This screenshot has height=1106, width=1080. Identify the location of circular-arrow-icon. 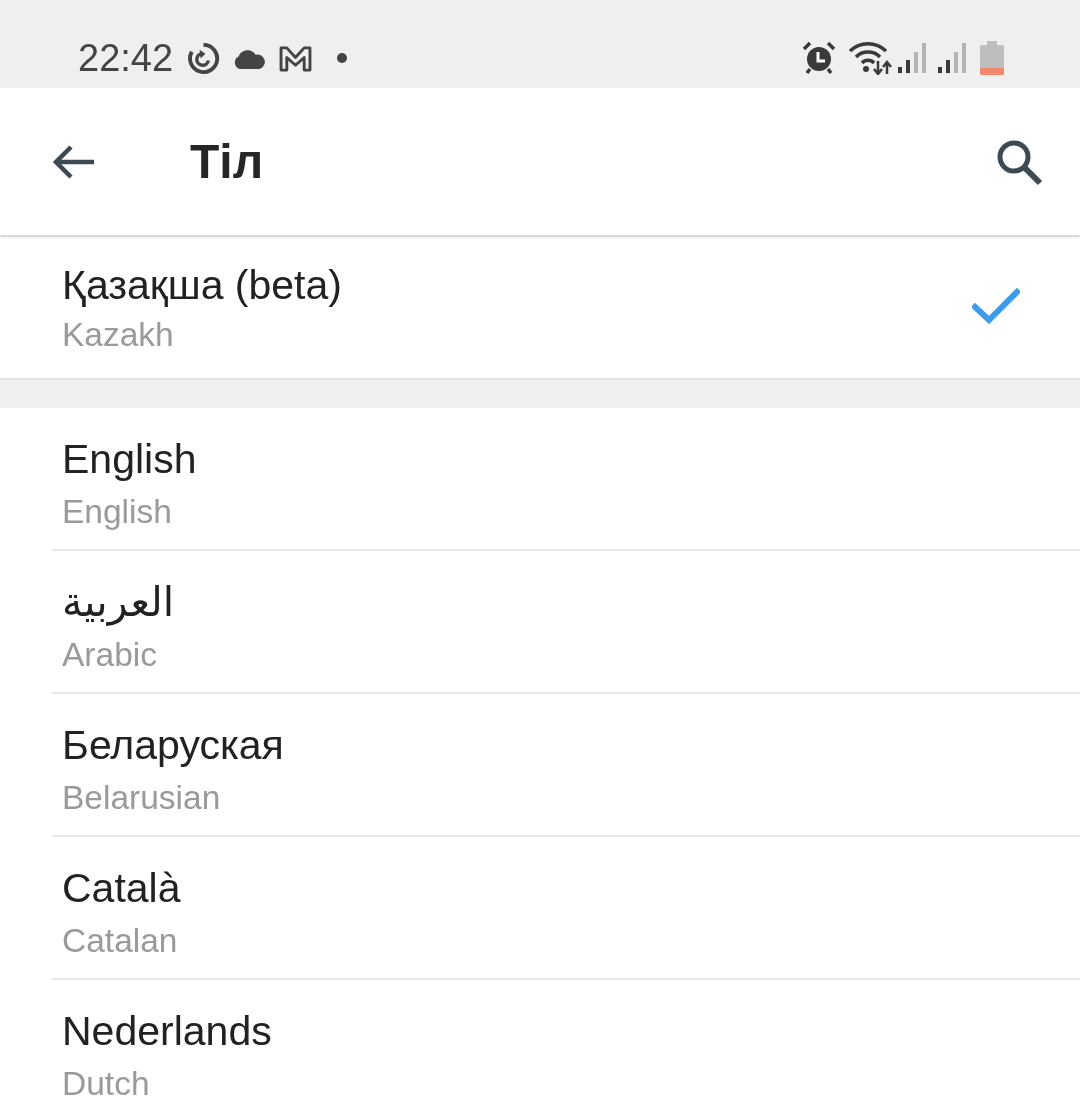
(204, 58).